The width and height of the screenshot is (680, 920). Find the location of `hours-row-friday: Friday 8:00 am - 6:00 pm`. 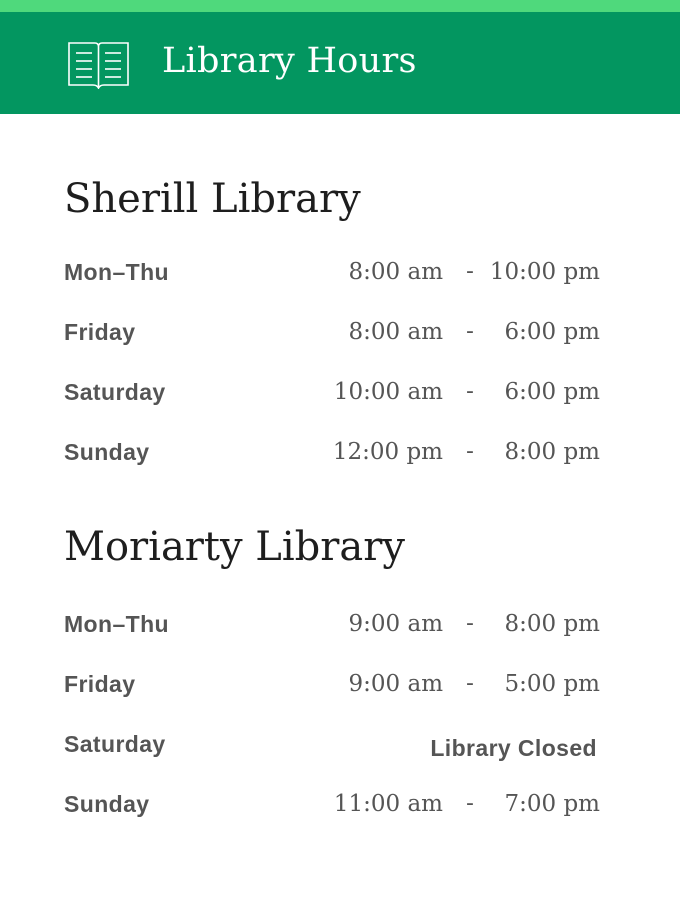

hours-row-friday: Friday 8:00 am - 6:00 pm is located at coordinates (332, 339).